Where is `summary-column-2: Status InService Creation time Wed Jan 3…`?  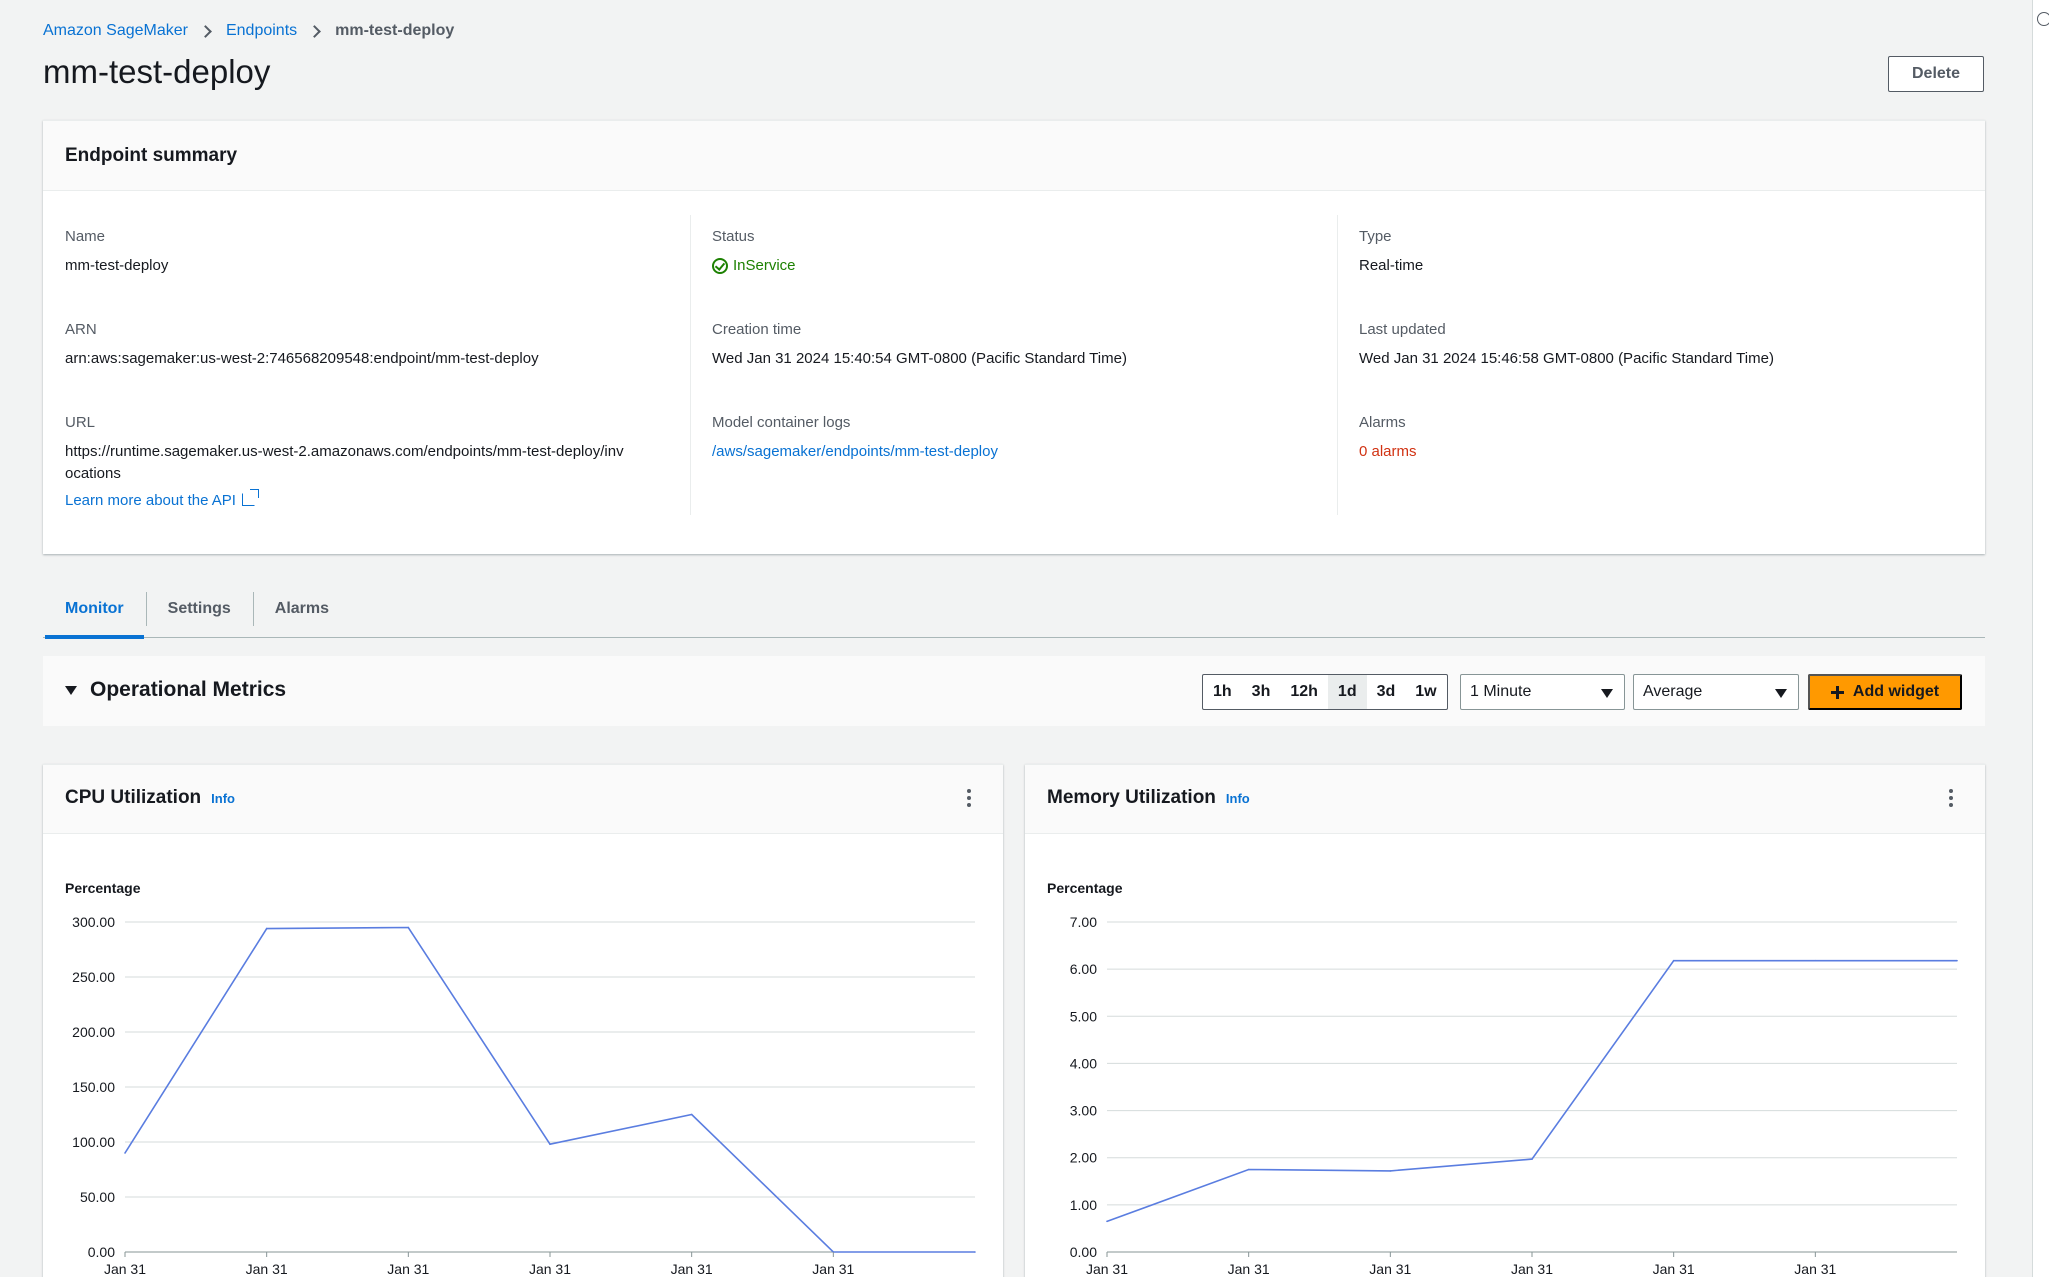
summary-column-2: Status InService Creation time Wed Jan 3… is located at coordinates (1013, 365).